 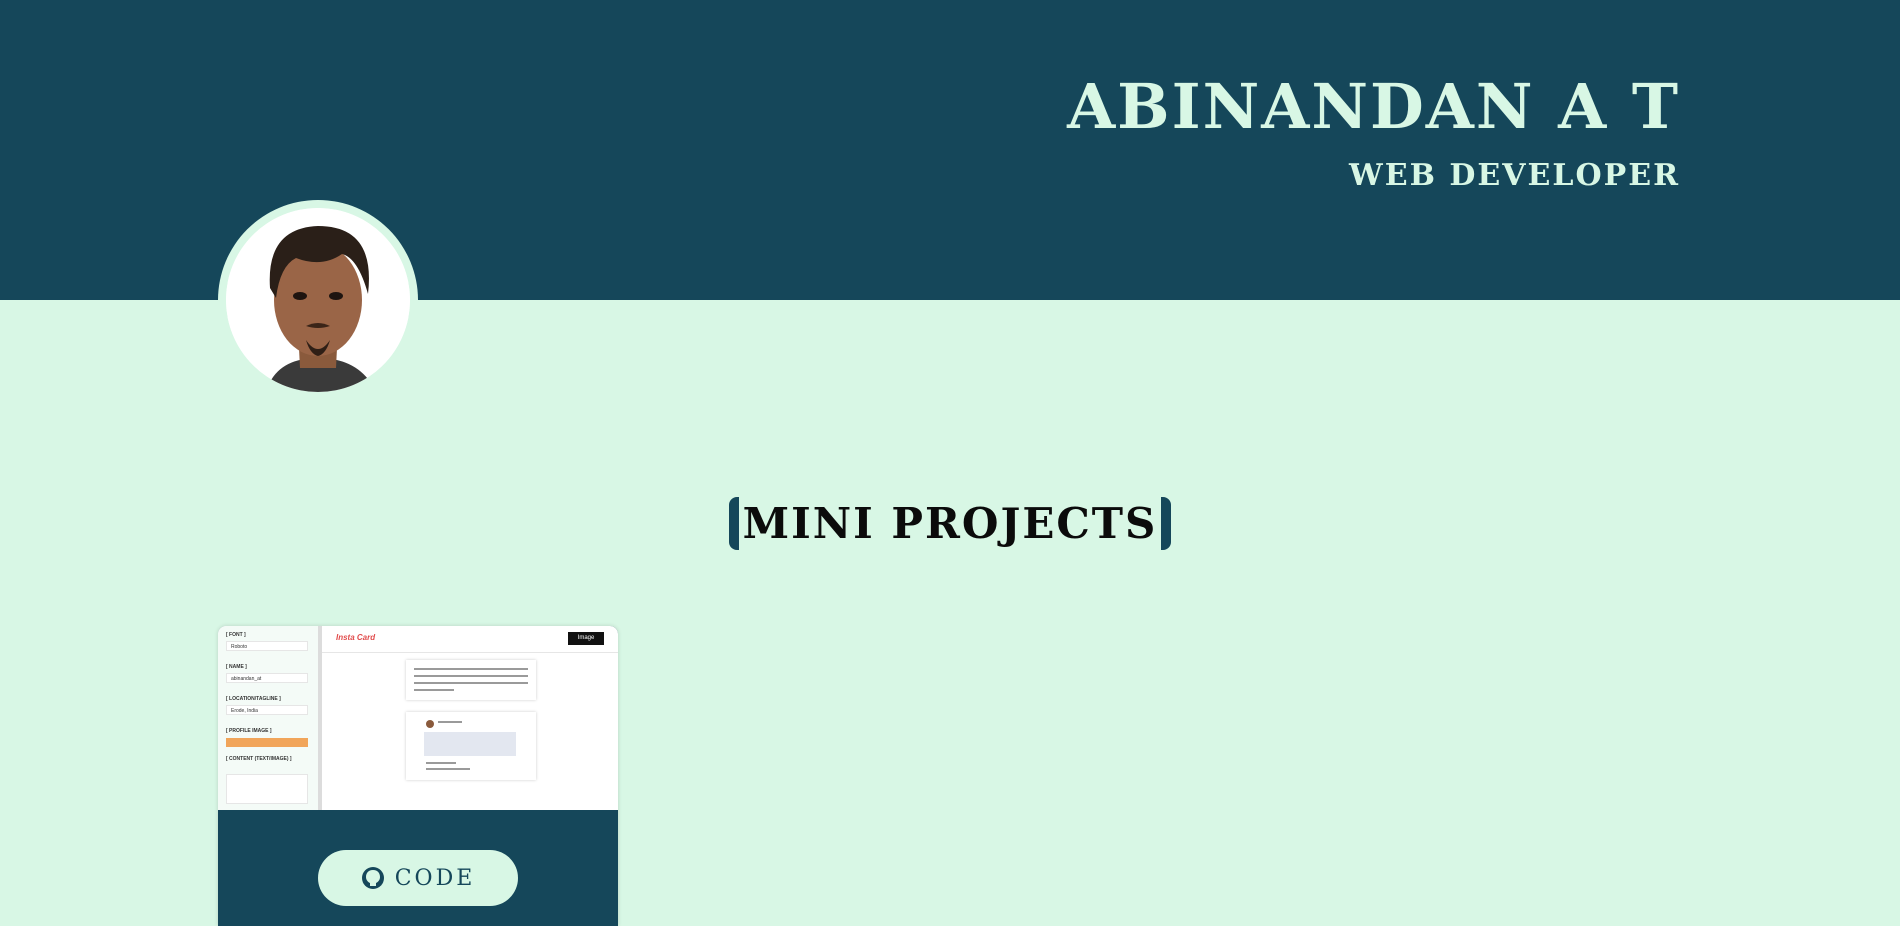 I want to click on code-button: CODE, so click(x=418, y=878).